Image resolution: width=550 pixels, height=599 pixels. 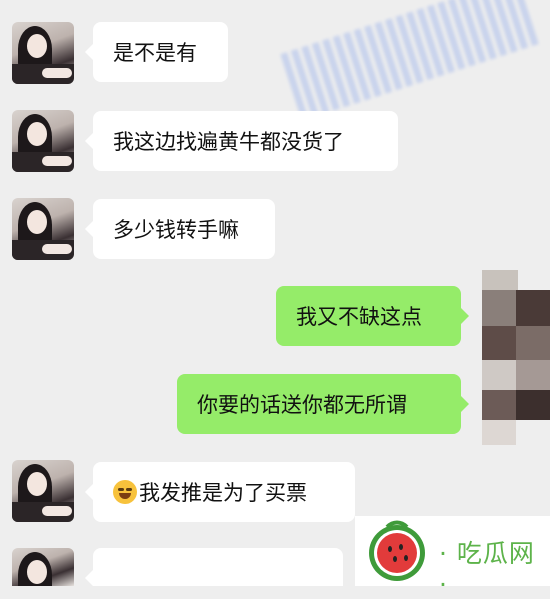 I want to click on message-text: 我发推是为了买票, so click(x=223, y=493).